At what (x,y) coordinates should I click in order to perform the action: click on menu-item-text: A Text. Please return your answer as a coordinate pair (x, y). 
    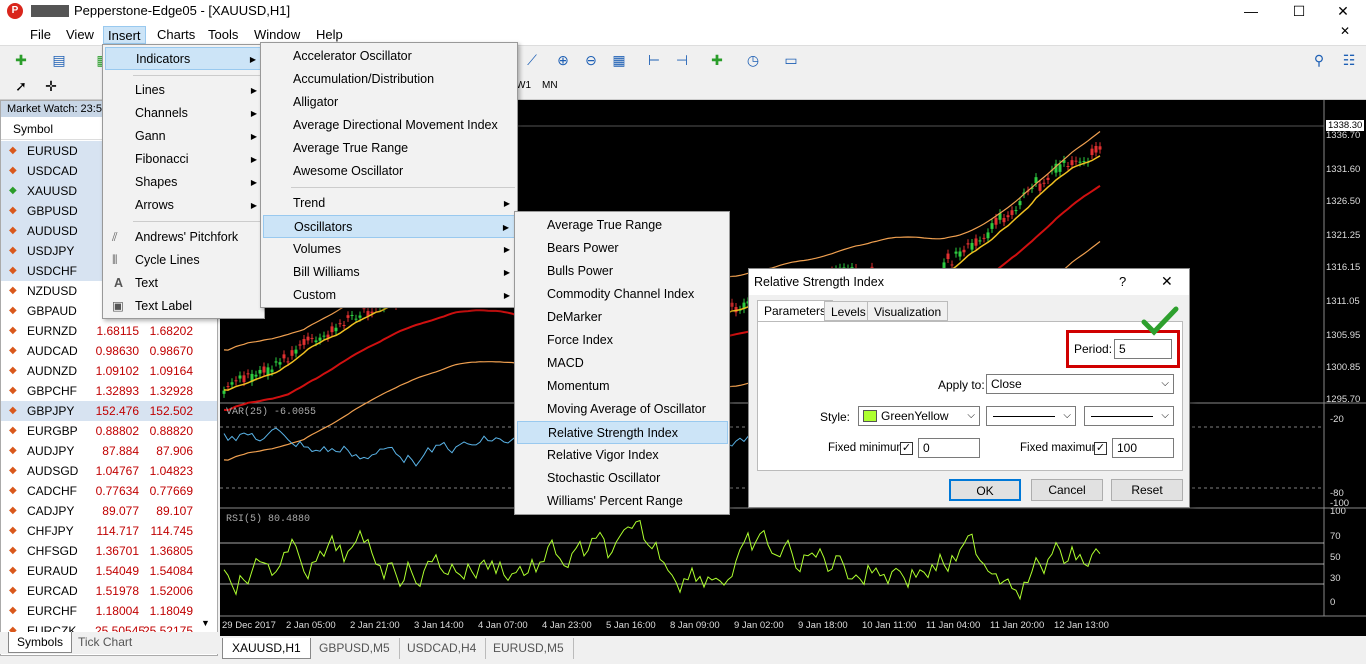
    Looking at the image, I should click on (184, 283).